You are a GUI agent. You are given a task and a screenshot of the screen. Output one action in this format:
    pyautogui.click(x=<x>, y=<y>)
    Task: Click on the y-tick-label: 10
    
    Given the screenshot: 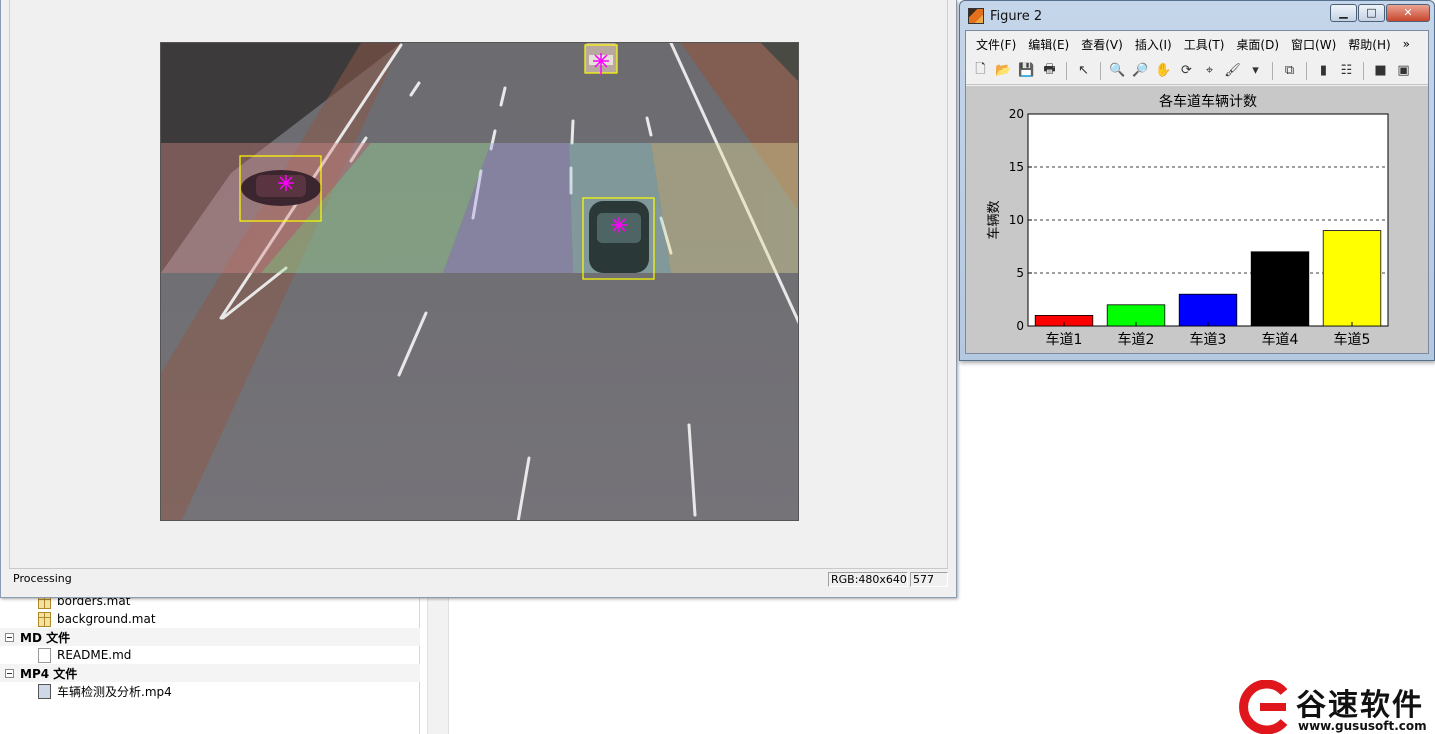 What is the action you would take?
    pyautogui.click(x=1016, y=220)
    